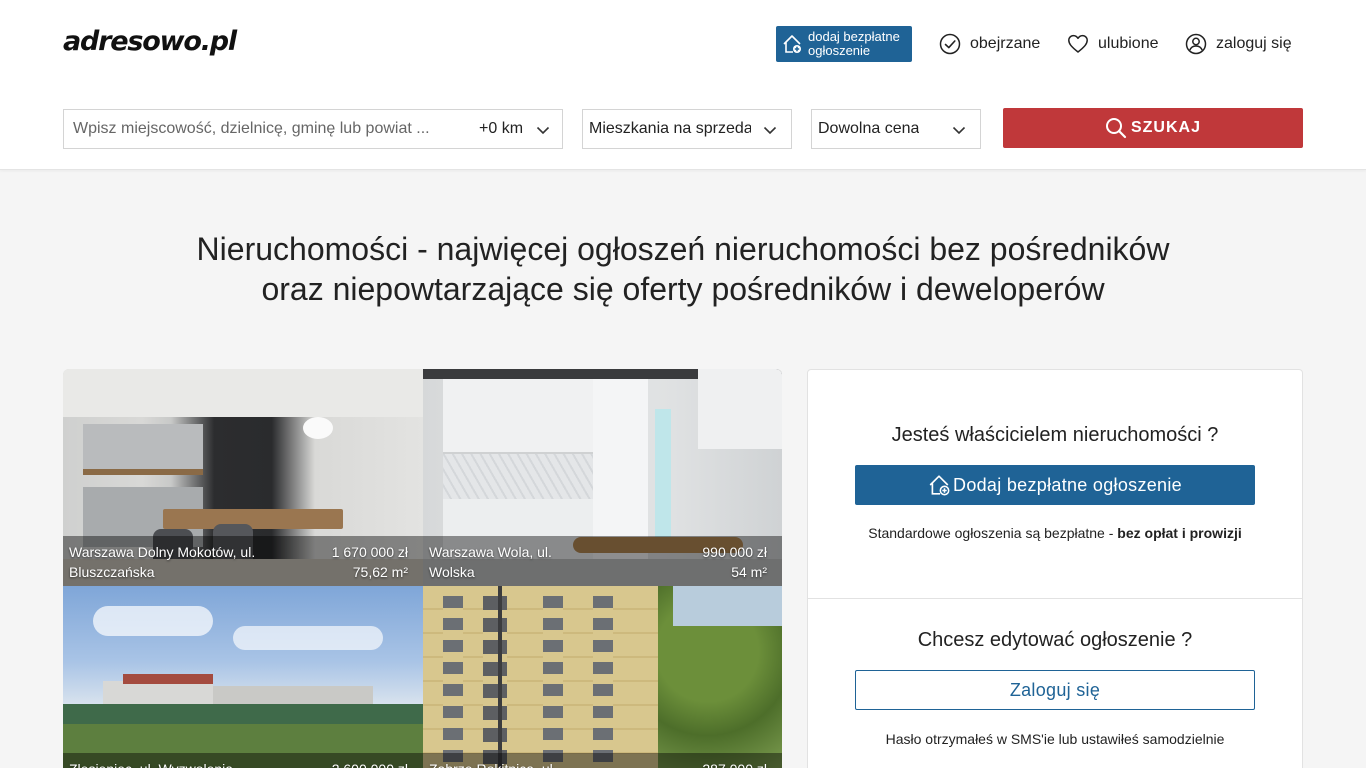 The height and width of the screenshot is (768, 1366). I want to click on search-button: SZUKAJ, so click(1153, 128).